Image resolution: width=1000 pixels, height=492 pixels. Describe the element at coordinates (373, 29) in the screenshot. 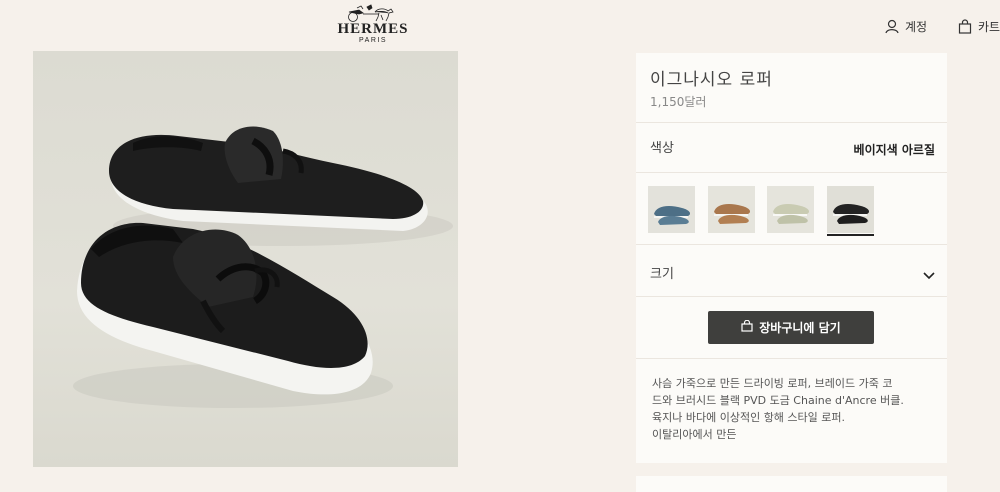

I see `brand-name: HERMES` at that location.